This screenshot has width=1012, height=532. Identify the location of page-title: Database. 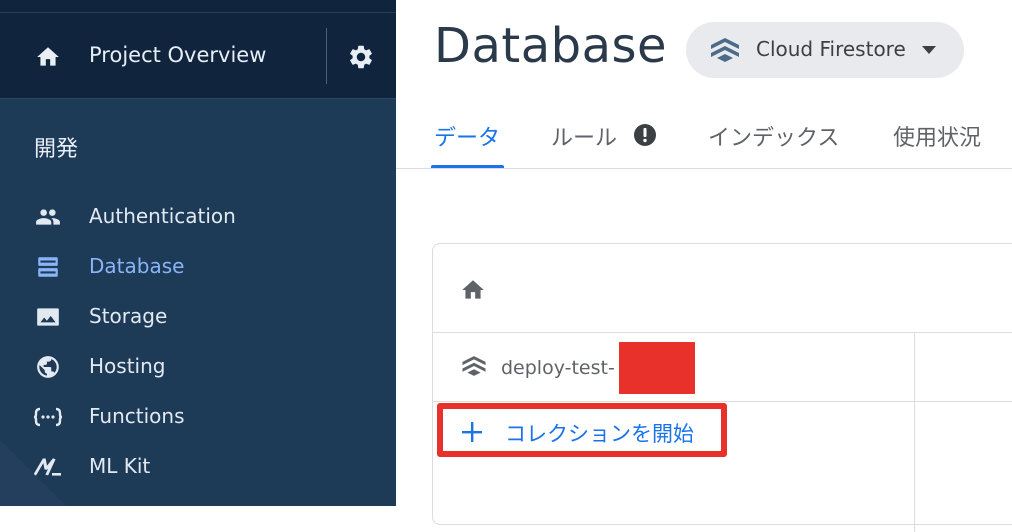
(551, 46).